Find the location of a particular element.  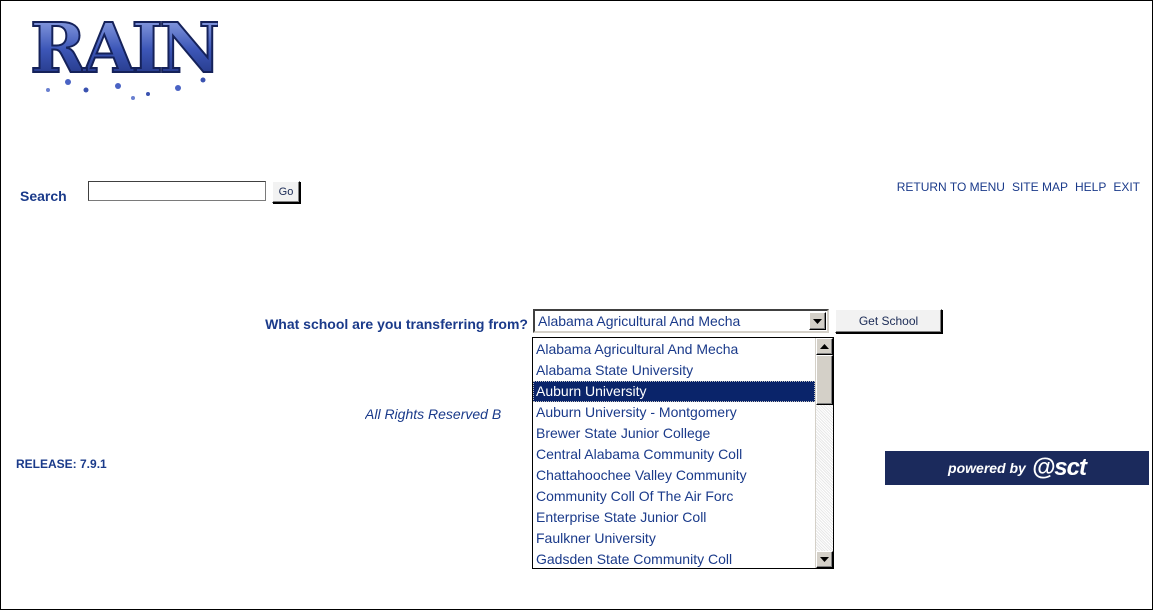

powered-by-sct-logo: powered by @sct is located at coordinates (1017, 468).